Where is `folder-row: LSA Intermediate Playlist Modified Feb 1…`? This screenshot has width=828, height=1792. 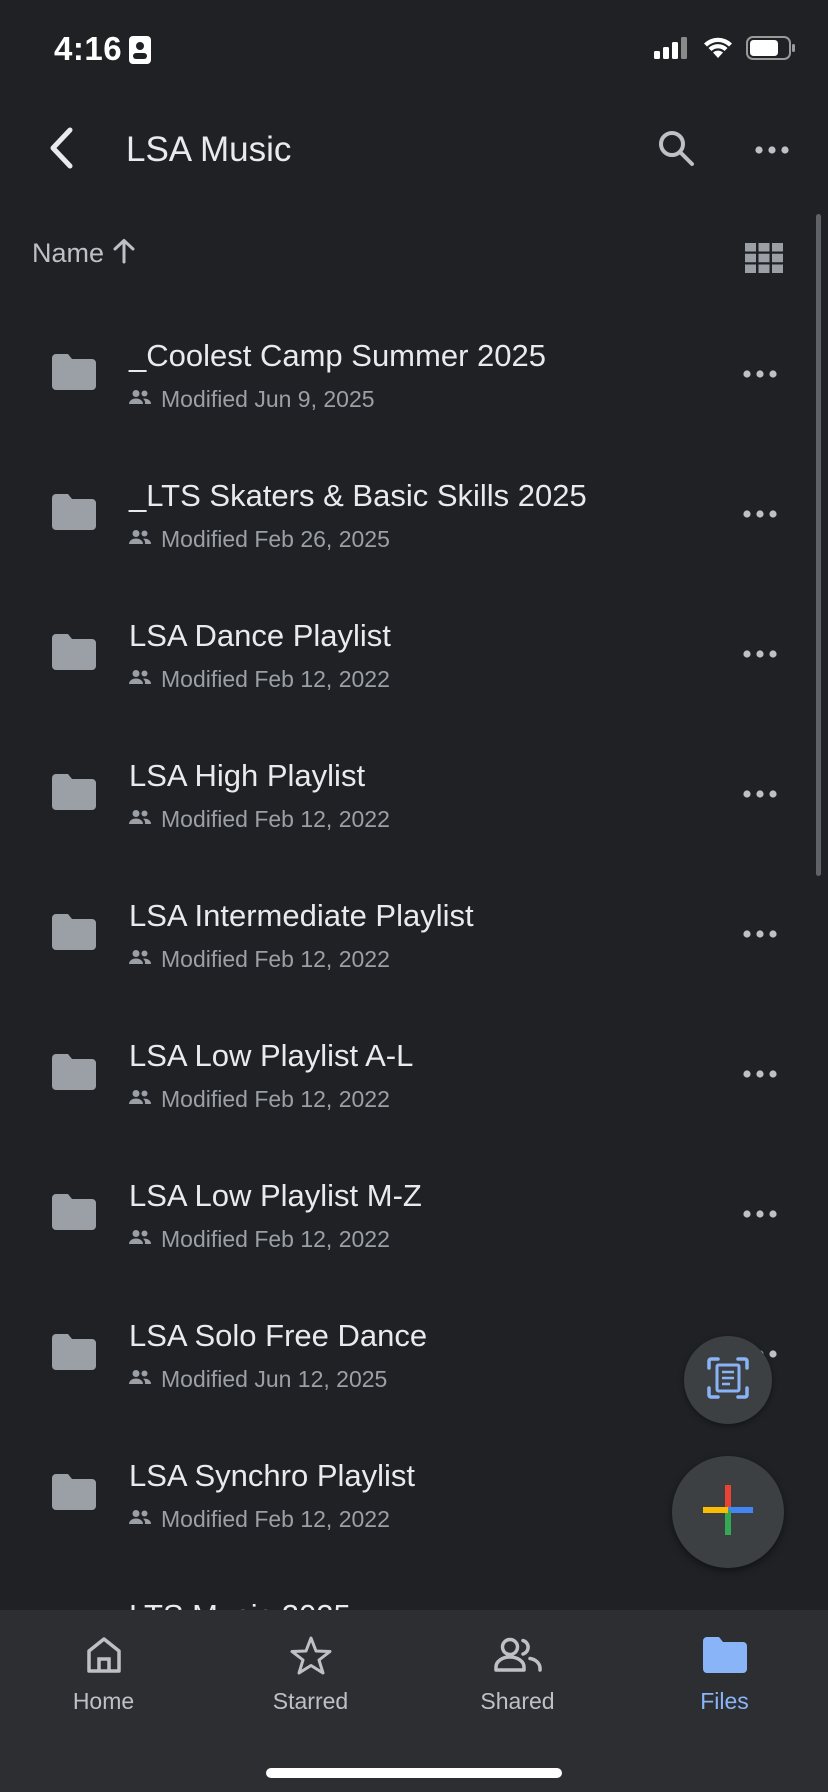
folder-row: LSA Intermediate Playlist Modified Feb 1… is located at coordinates (414, 938).